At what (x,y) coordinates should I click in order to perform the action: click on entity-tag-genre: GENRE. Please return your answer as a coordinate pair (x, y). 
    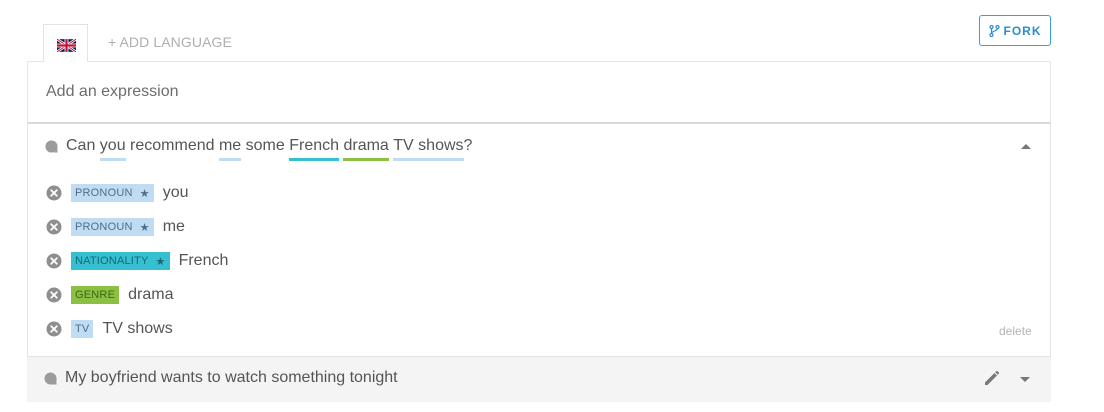
    Looking at the image, I should click on (95, 295).